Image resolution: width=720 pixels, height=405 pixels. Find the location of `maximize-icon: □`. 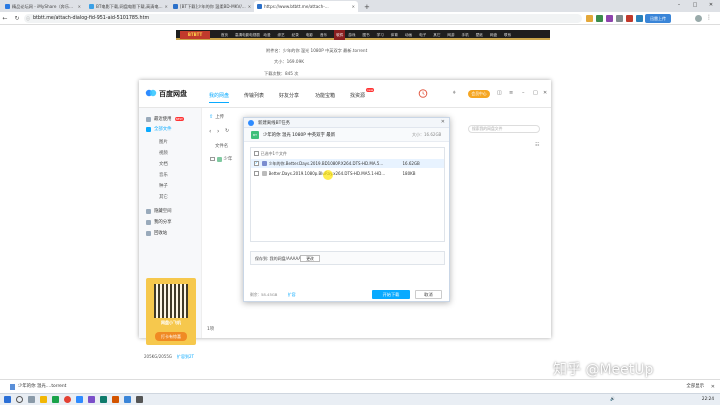

maximize-icon: □ is located at coordinates (535, 93).